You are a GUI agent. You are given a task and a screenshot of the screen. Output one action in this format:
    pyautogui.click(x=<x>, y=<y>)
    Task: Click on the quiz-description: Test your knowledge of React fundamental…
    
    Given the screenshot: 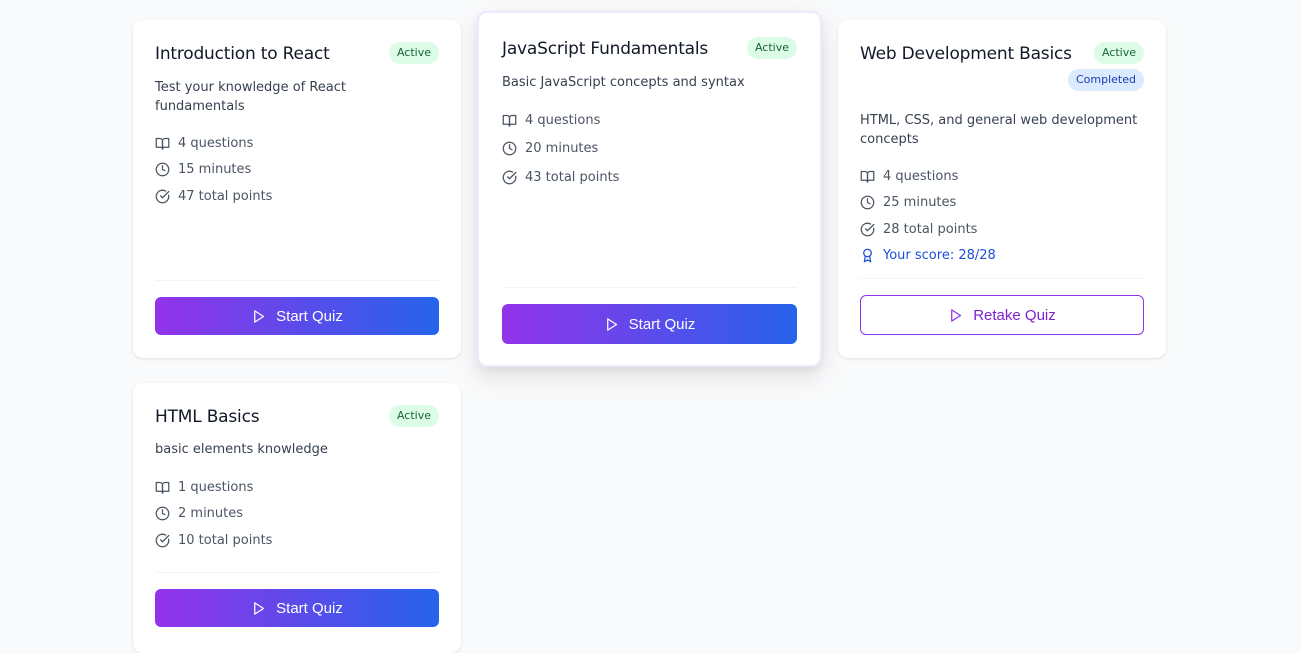 What is the action you would take?
    pyautogui.click(x=251, y=97)
    